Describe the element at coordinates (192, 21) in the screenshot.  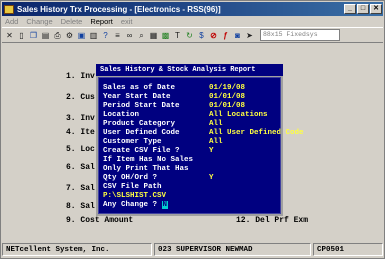
I see `menu-bar: Add Change Delete Report exit` at that location.